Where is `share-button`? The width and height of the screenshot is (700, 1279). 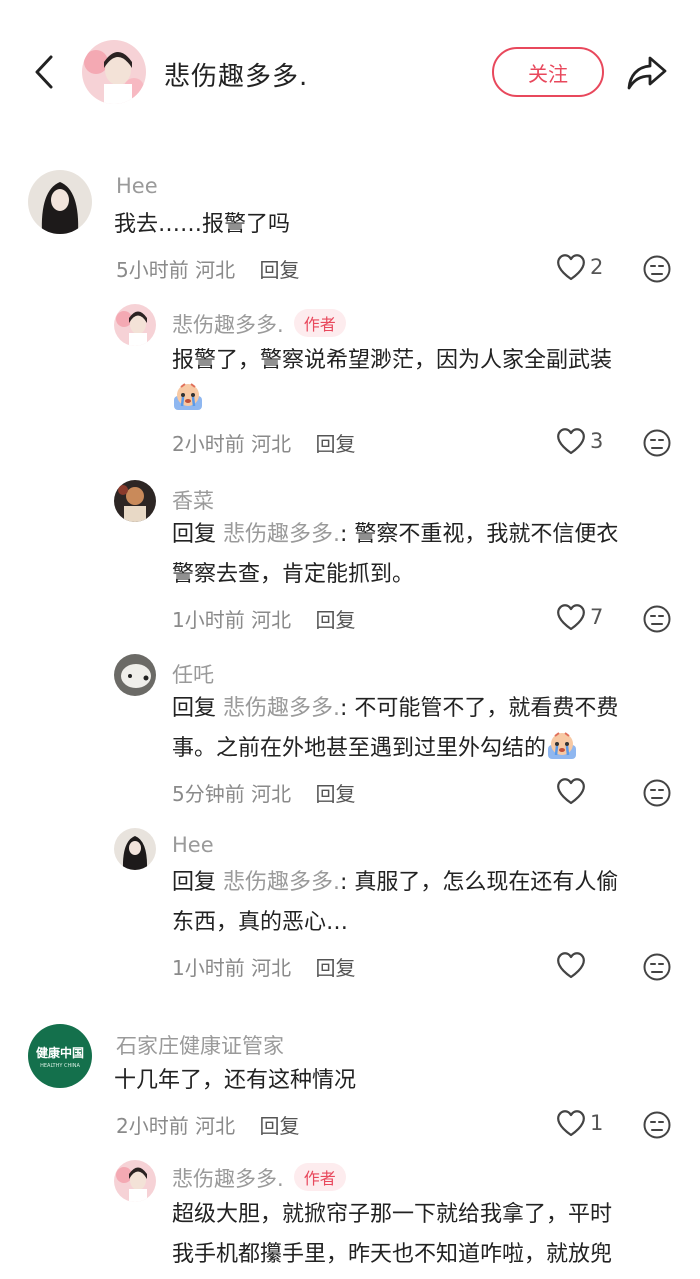
share-button is located at coordinates (647, 73).